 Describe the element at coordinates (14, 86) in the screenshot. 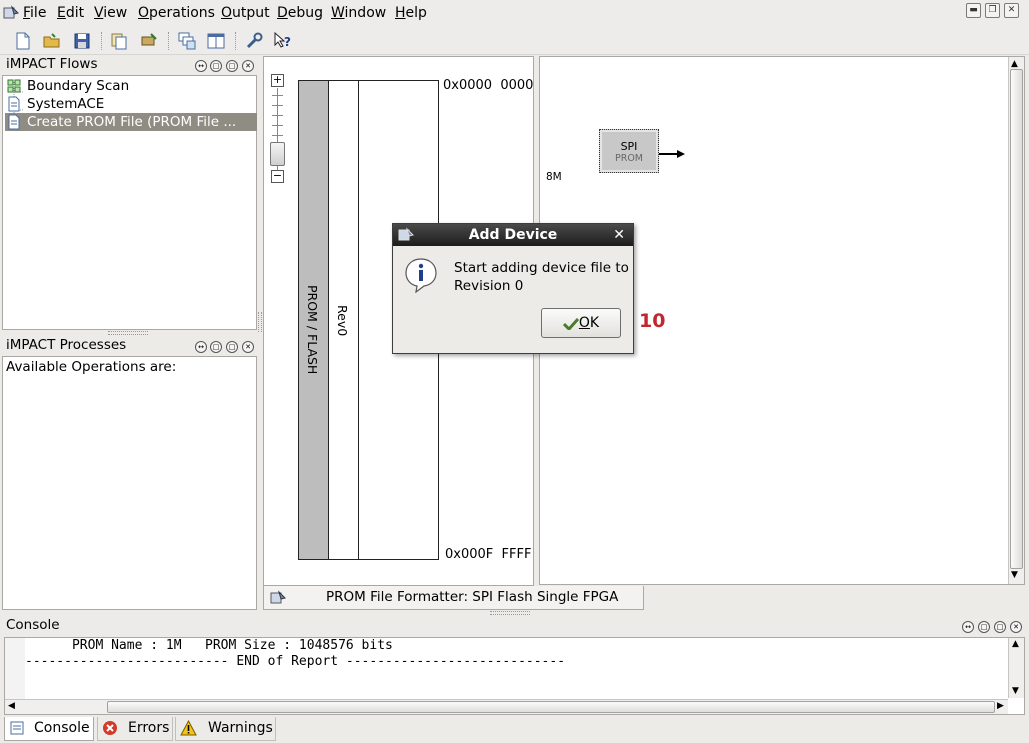

I see `boundary-scan-icon` at that location.